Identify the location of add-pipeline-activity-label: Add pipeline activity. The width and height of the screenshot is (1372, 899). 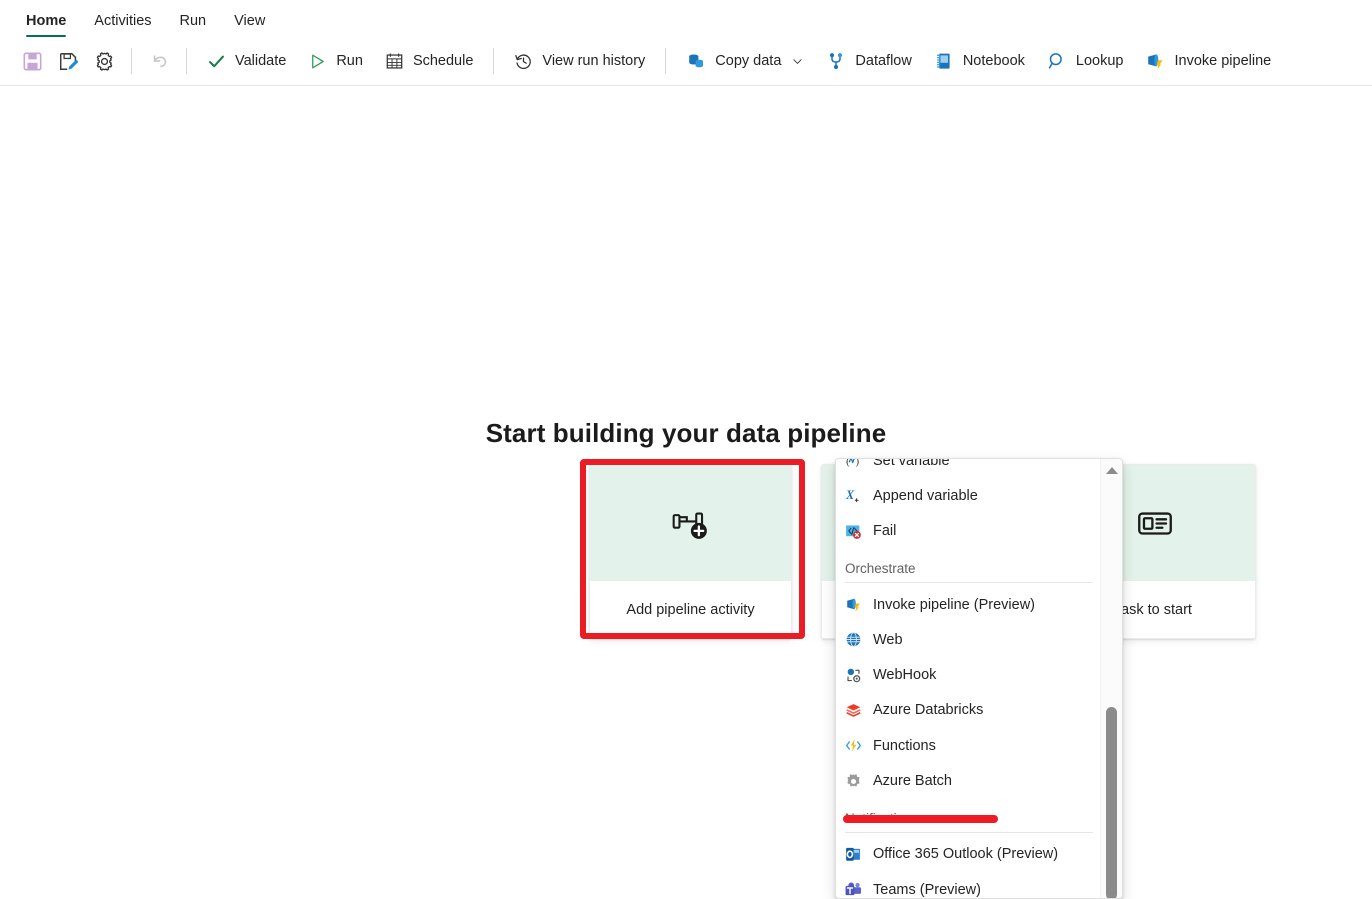
(690, 609).